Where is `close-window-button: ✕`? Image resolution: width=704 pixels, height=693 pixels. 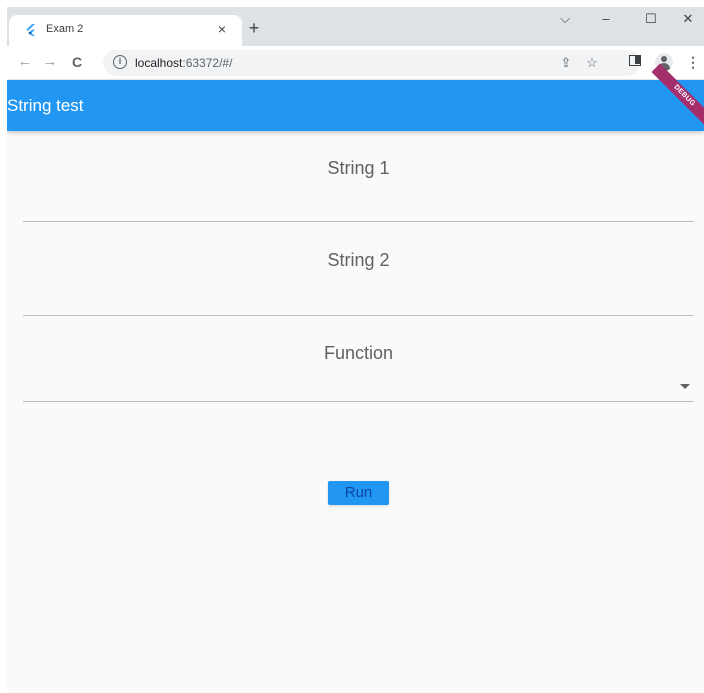 close-window-button: ✕ is located at coordinates (688, 19).